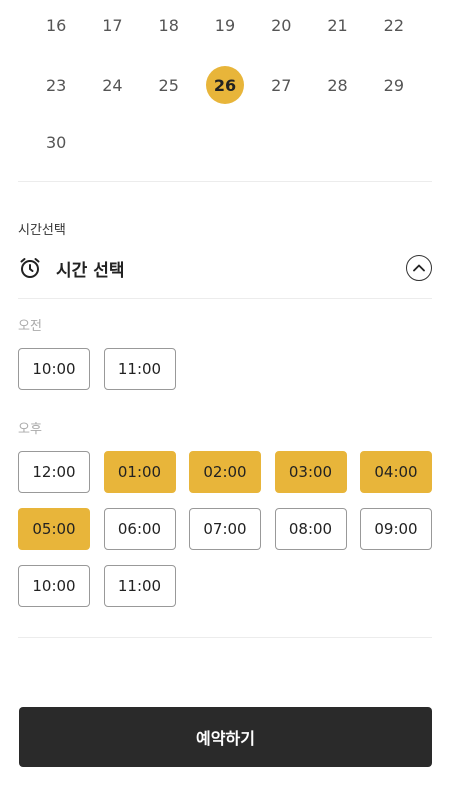 The height and width of the screenshot is (800, 450). Describe the element at coordinates (30, 429) in the screenshot. I see `pm-label: 오후` at that location.